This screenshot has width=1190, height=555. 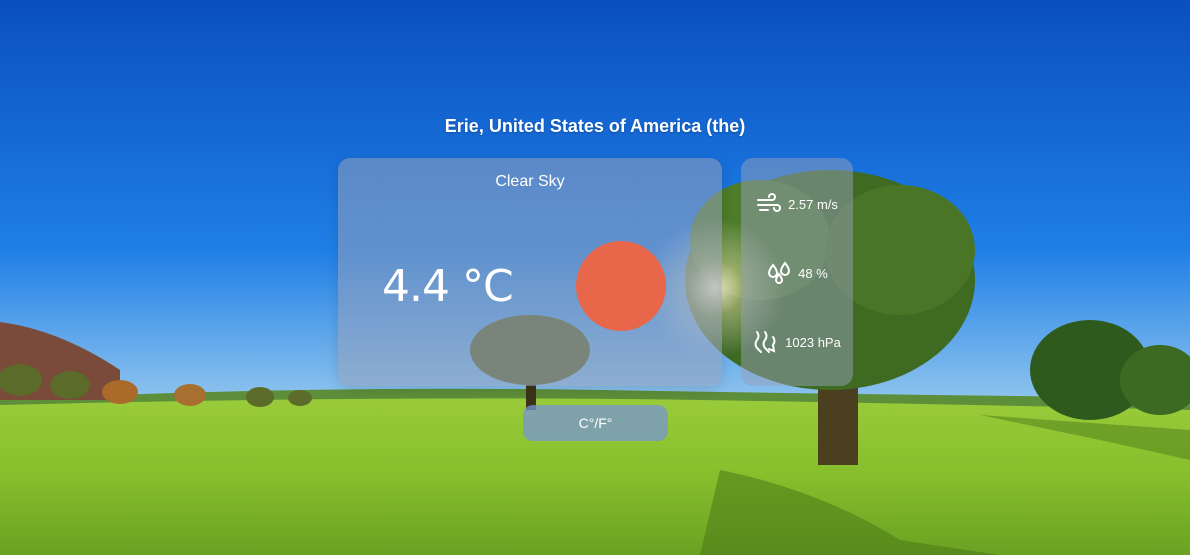 What do you see at coordinates (530, 181) in the screenshot?
I see `weather-condition: Clear Sky` at bounding box center [530, 181].